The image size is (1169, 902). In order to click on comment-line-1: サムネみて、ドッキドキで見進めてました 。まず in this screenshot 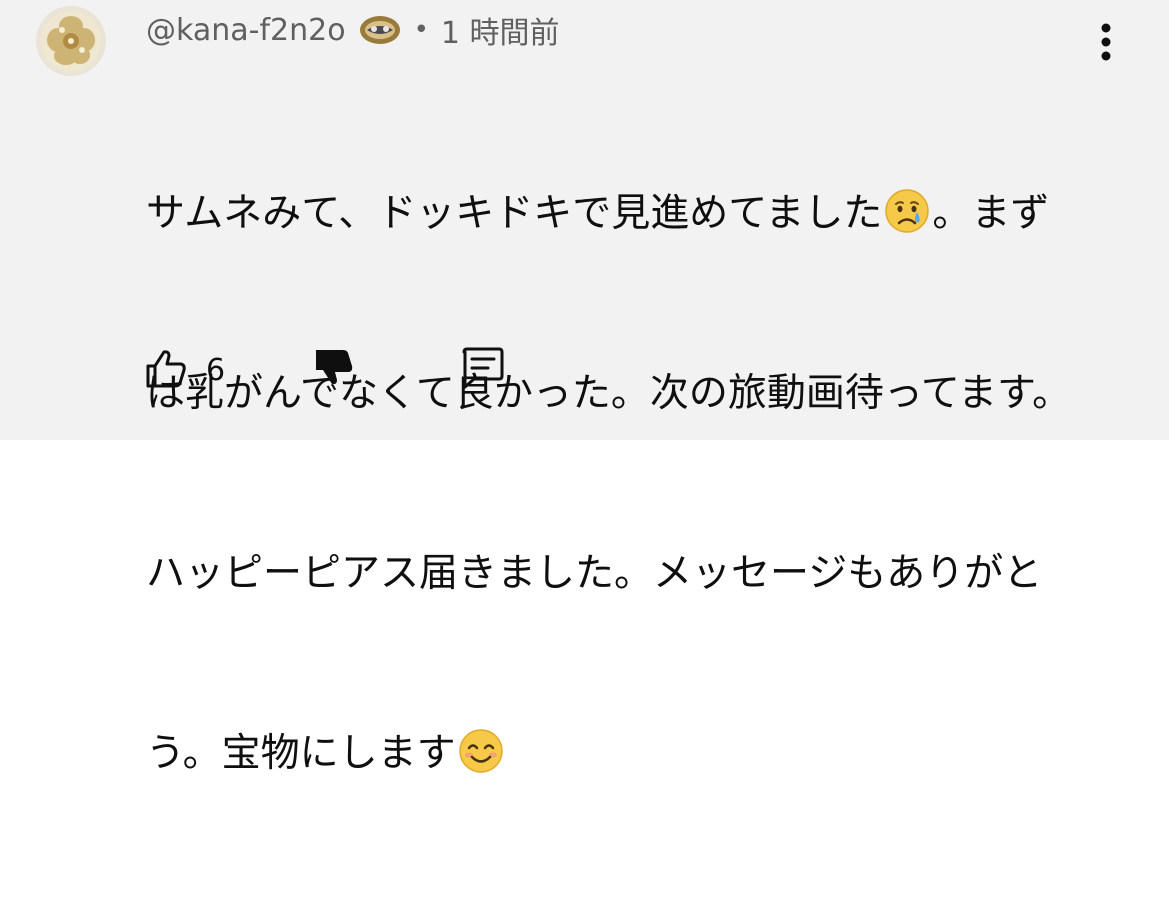, I will do `click(611, 214)`.